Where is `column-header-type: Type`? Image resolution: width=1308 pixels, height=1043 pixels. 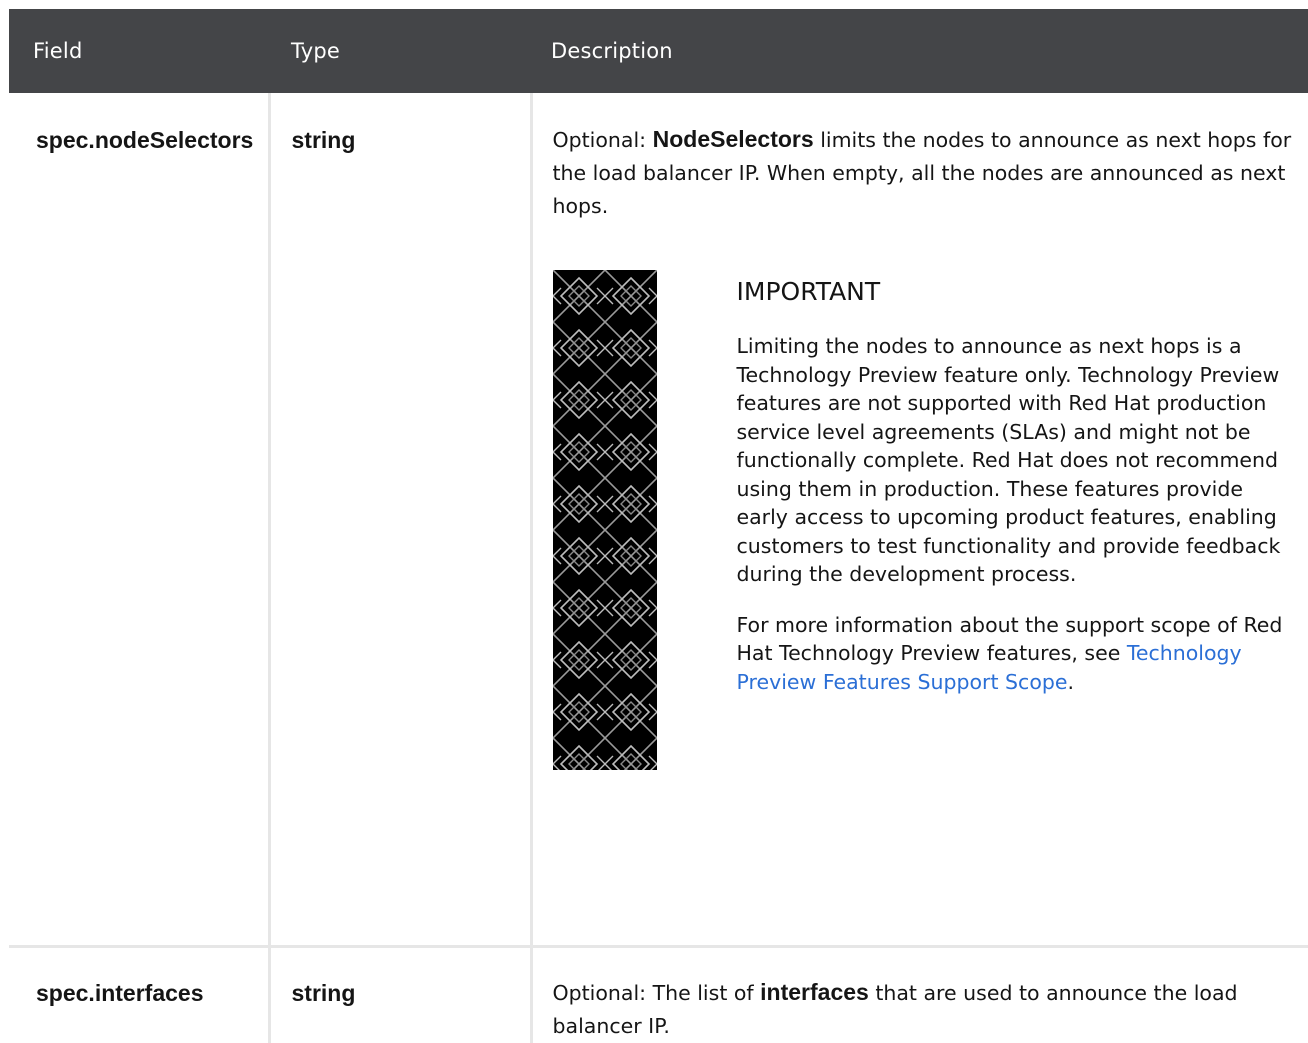
column-header-type: Type is located at coordinates (400, 51).